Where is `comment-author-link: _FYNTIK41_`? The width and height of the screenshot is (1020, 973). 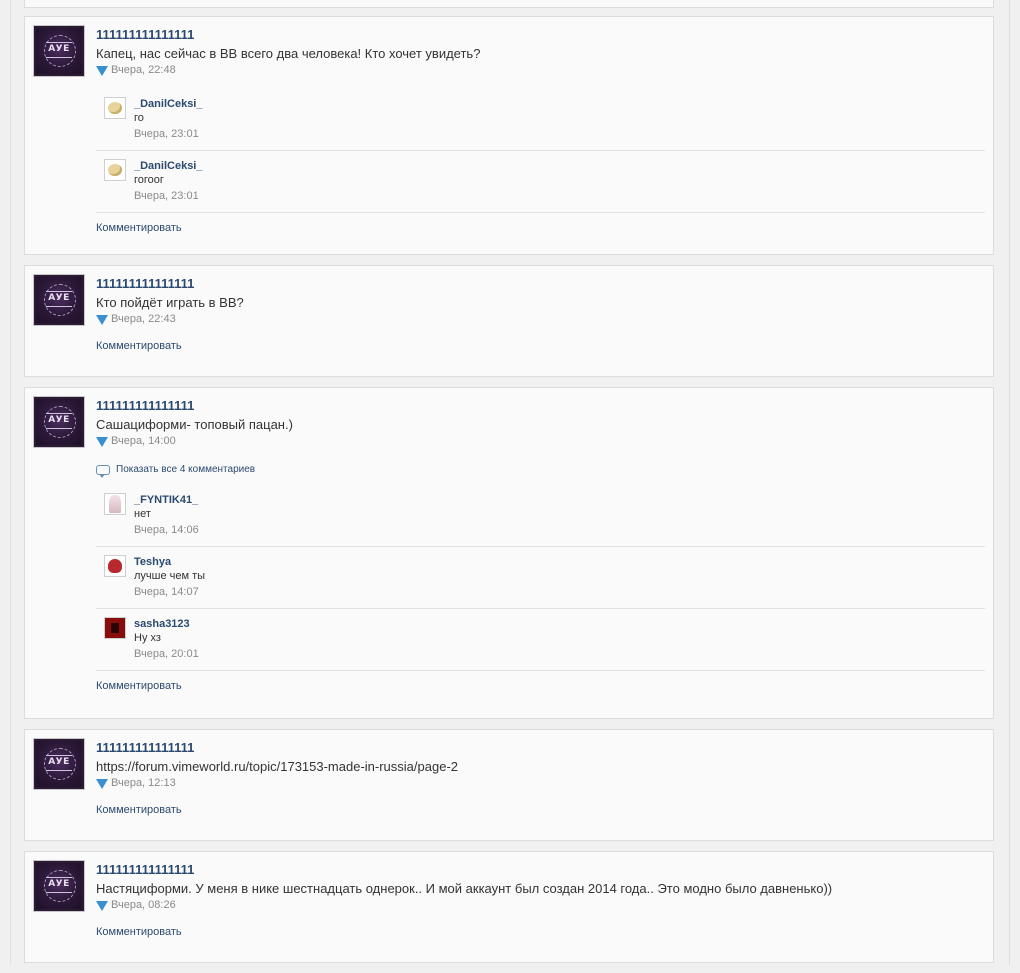
comment-author-link: _FYNTIK41_ is located at coordinates (166, 500).